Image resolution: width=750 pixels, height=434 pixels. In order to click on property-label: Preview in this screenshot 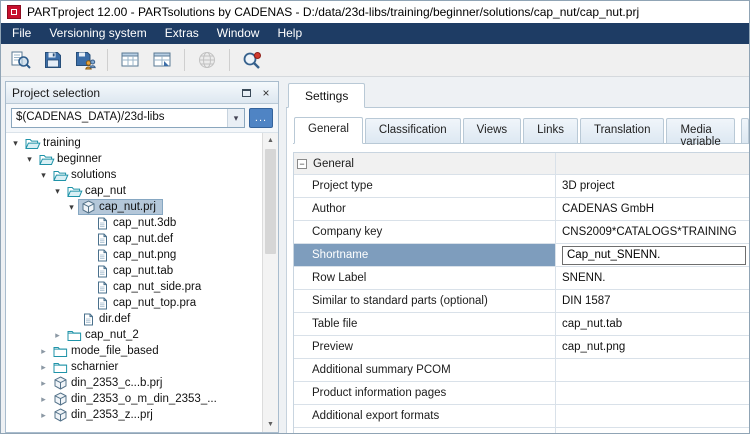, I will do `click(425, 347)`.